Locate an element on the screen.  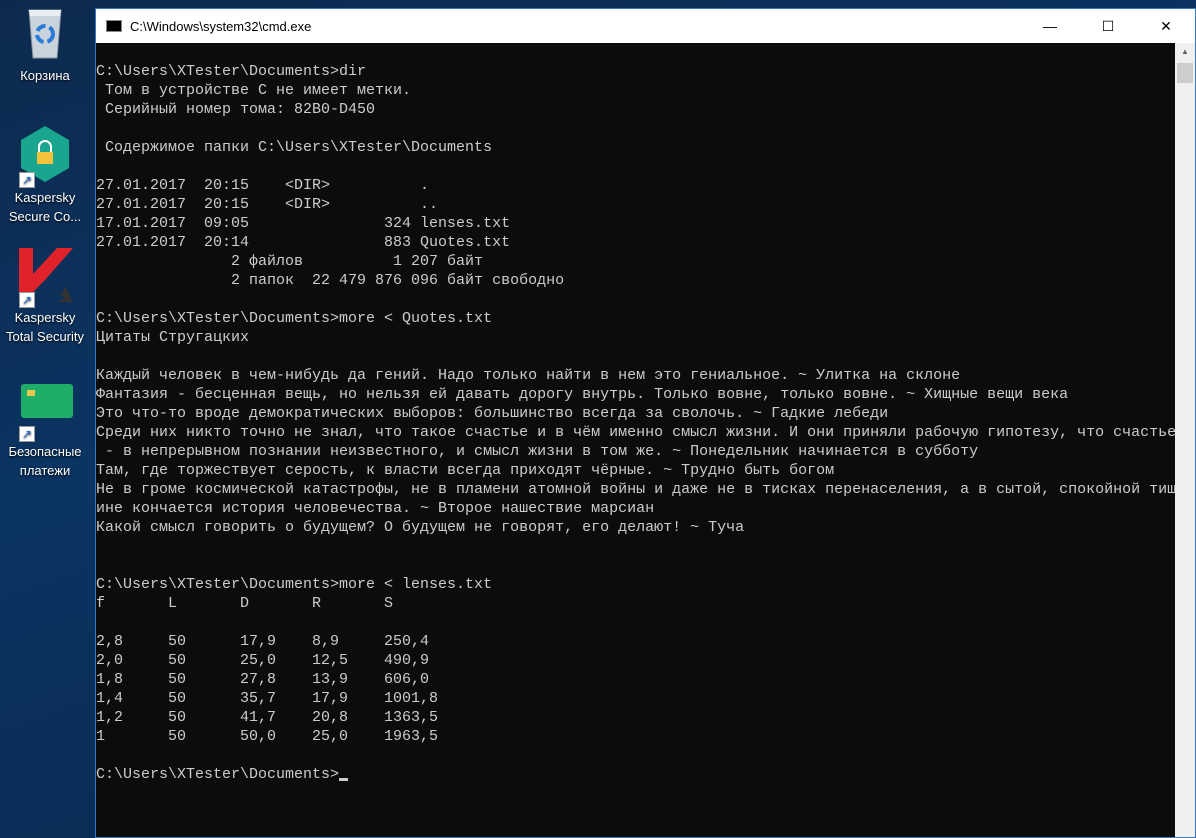
desktop-icon-kaspersky-total-security: ↗ Kaspersky Total Security is located at coordinates (45, 296).